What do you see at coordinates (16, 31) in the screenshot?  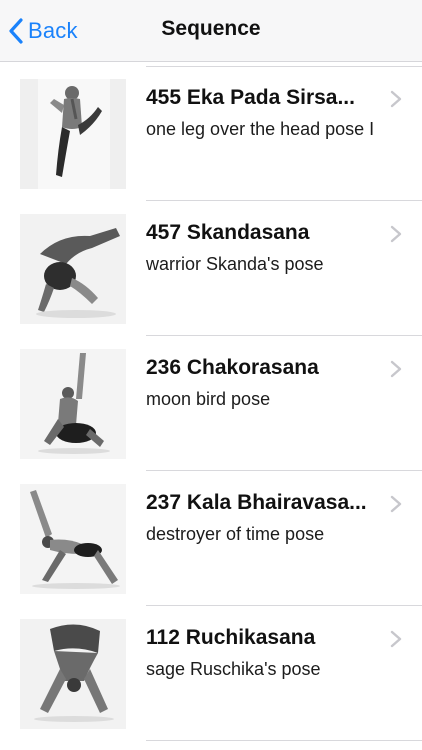 I see `chevron-left-icon` at bounding box center [16, 31].